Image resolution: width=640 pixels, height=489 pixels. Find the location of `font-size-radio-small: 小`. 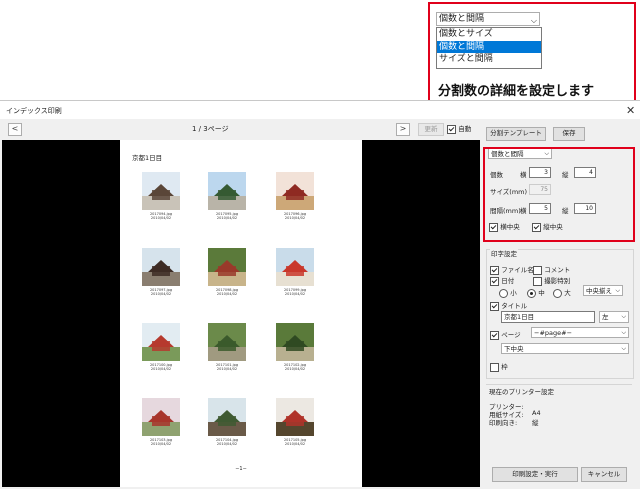

font-size-radio-small: 小 is located at coordinates (508, 292).